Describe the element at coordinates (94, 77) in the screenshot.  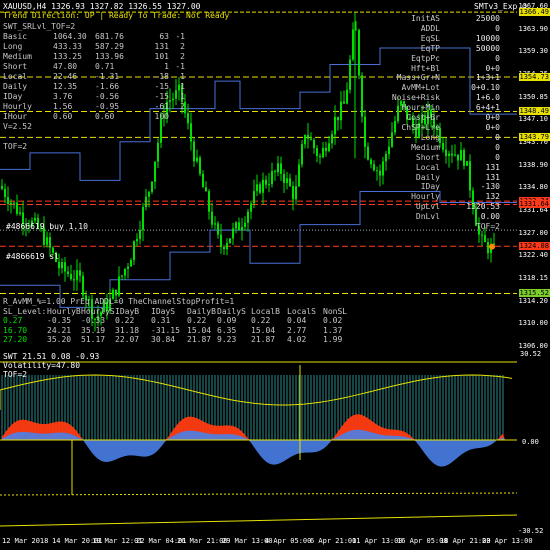
I see `stats-row: Local 22.46 -1.31 -18 1` at that location.